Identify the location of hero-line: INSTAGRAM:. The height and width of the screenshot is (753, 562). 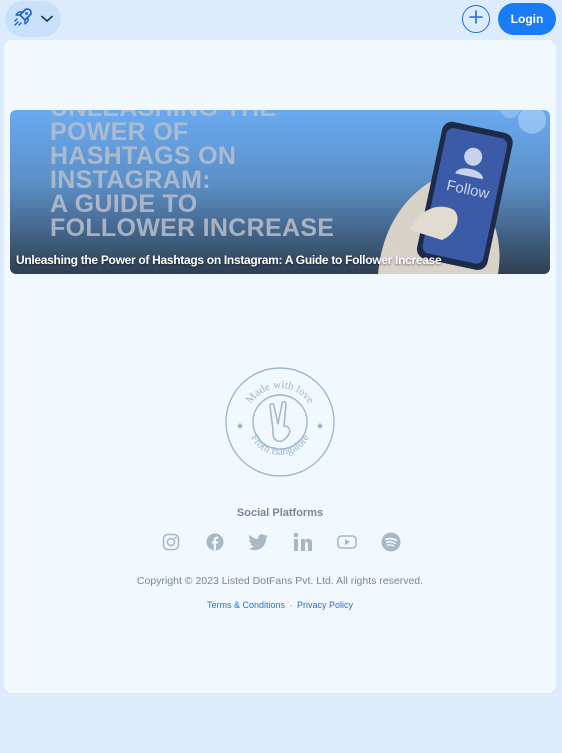
(130, 180).